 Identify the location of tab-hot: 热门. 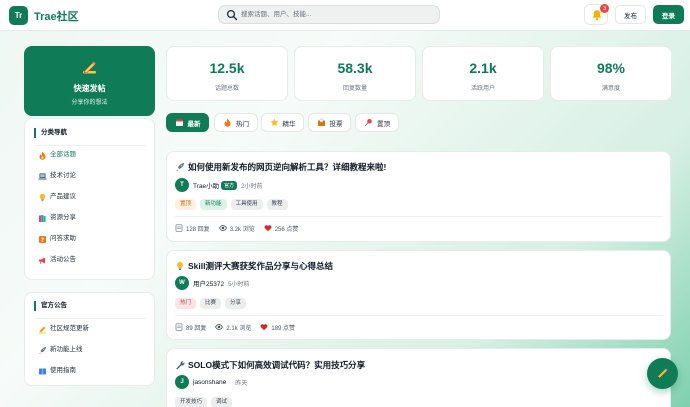
(236, 122).